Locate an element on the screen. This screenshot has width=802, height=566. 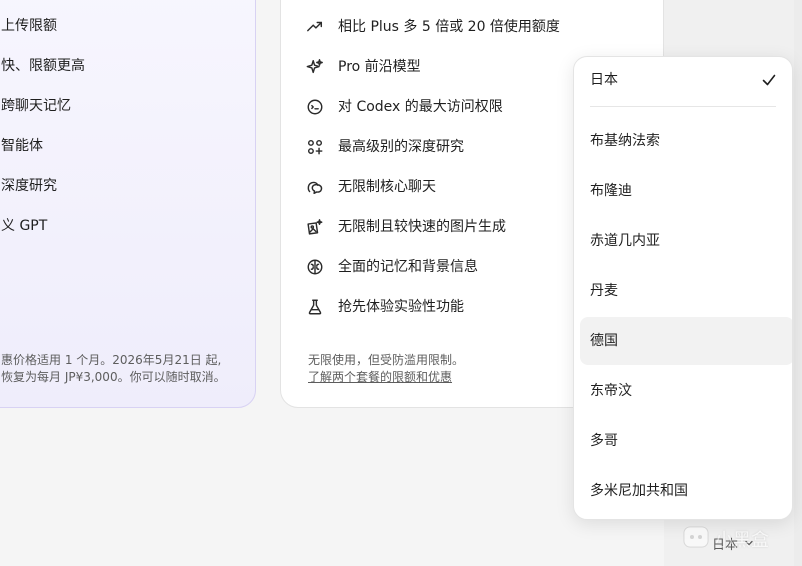
pro-feature: 最高级别的深度研究 is located at coordinates (384, 147).